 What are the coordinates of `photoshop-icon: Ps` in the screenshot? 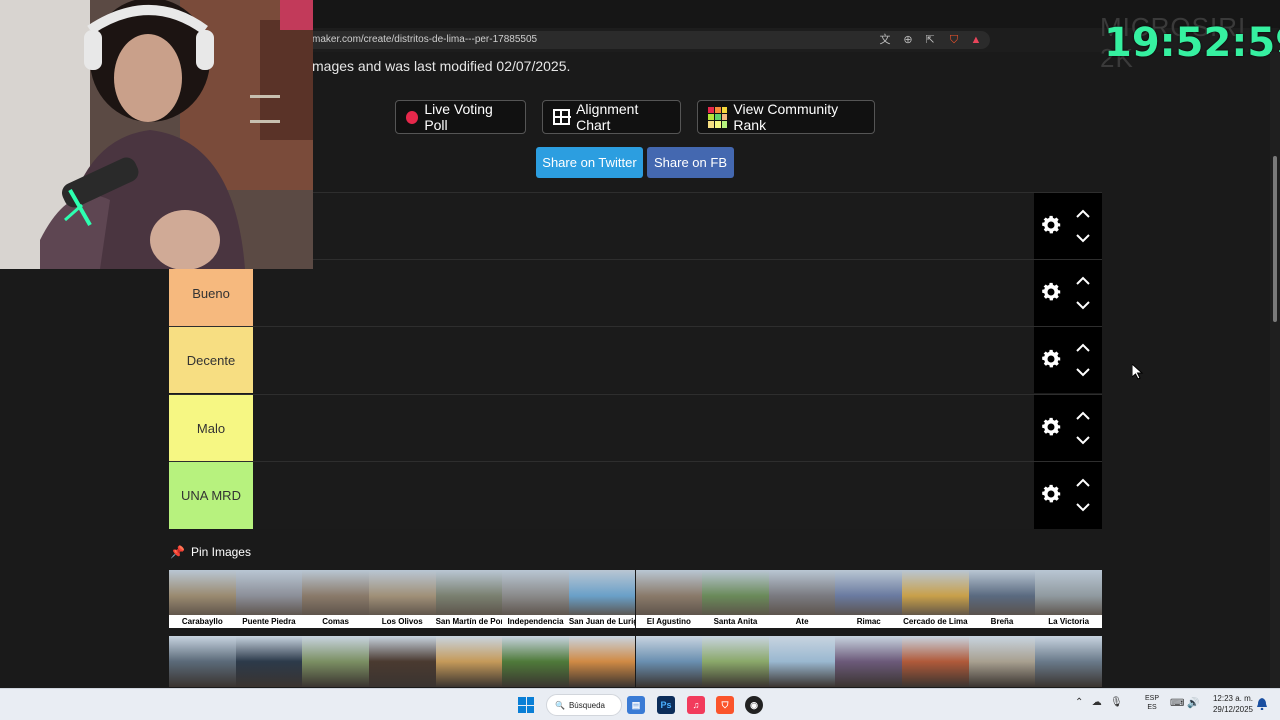 It's located at (666, 705).